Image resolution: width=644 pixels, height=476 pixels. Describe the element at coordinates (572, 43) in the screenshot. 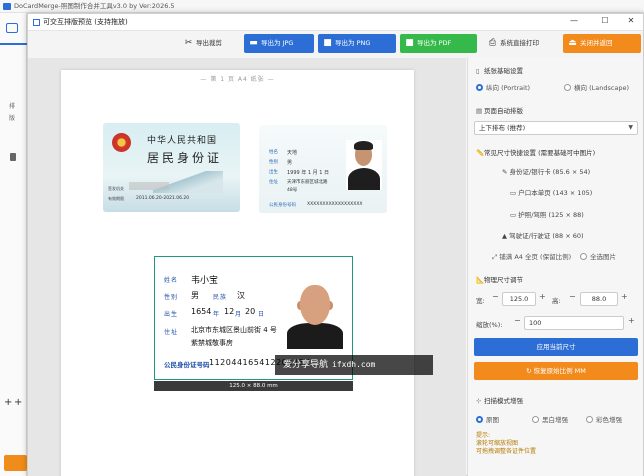

I see `exit-icon: ⏏` at that location.